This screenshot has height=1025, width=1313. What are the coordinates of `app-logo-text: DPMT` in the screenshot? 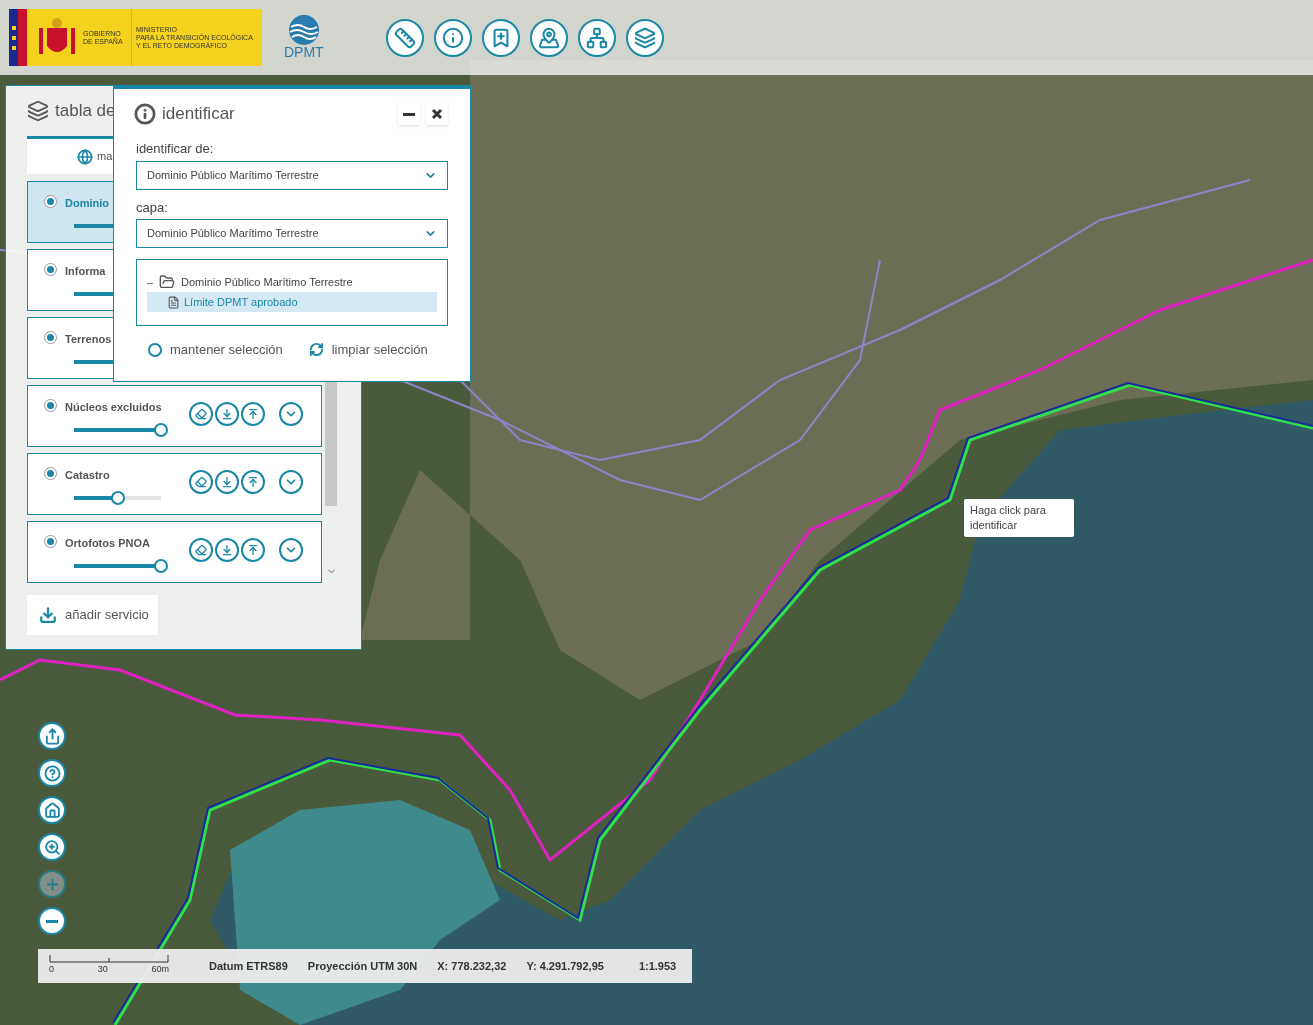 It's located at (304, 52).